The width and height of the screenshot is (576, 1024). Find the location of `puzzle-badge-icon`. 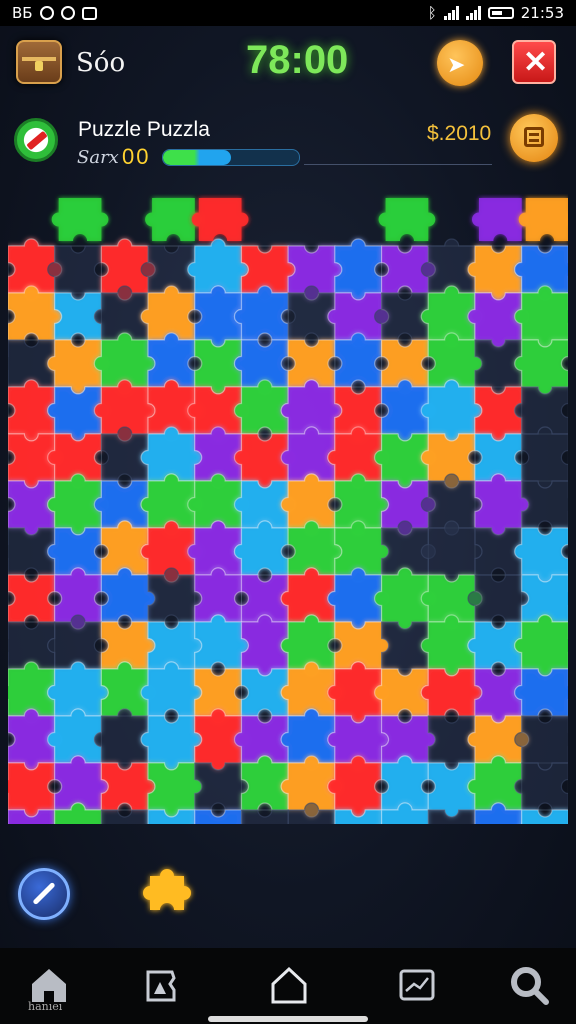

puzzle-badge-icon is located at coordinates (36, 140).